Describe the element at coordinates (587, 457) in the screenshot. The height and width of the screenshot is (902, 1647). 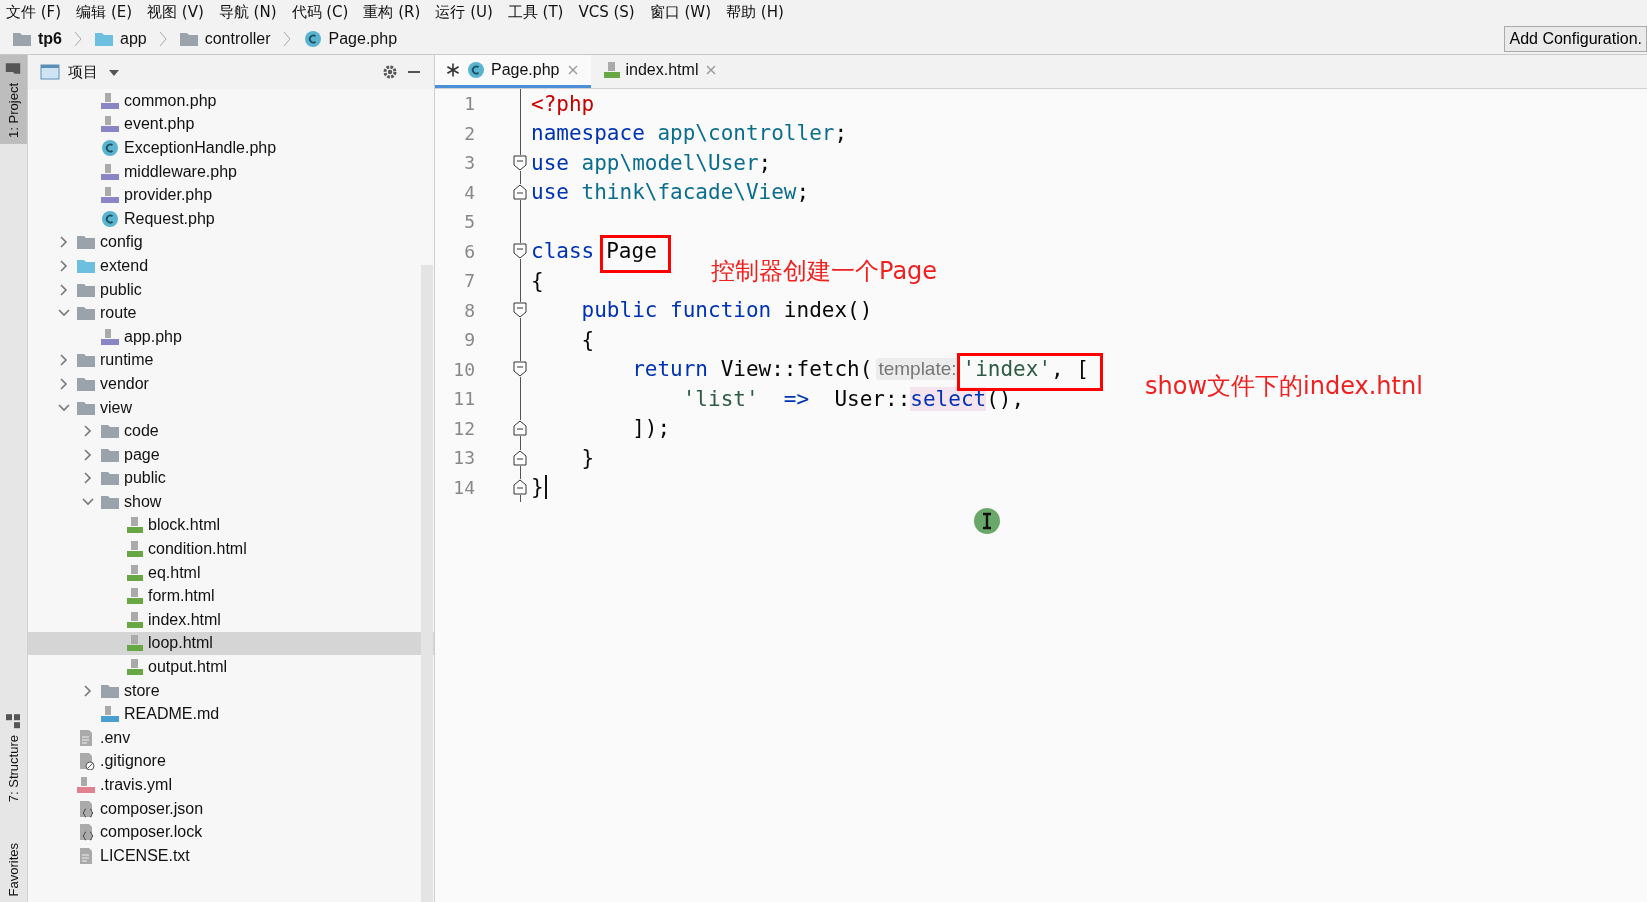
I see `code-token: }` at that location.